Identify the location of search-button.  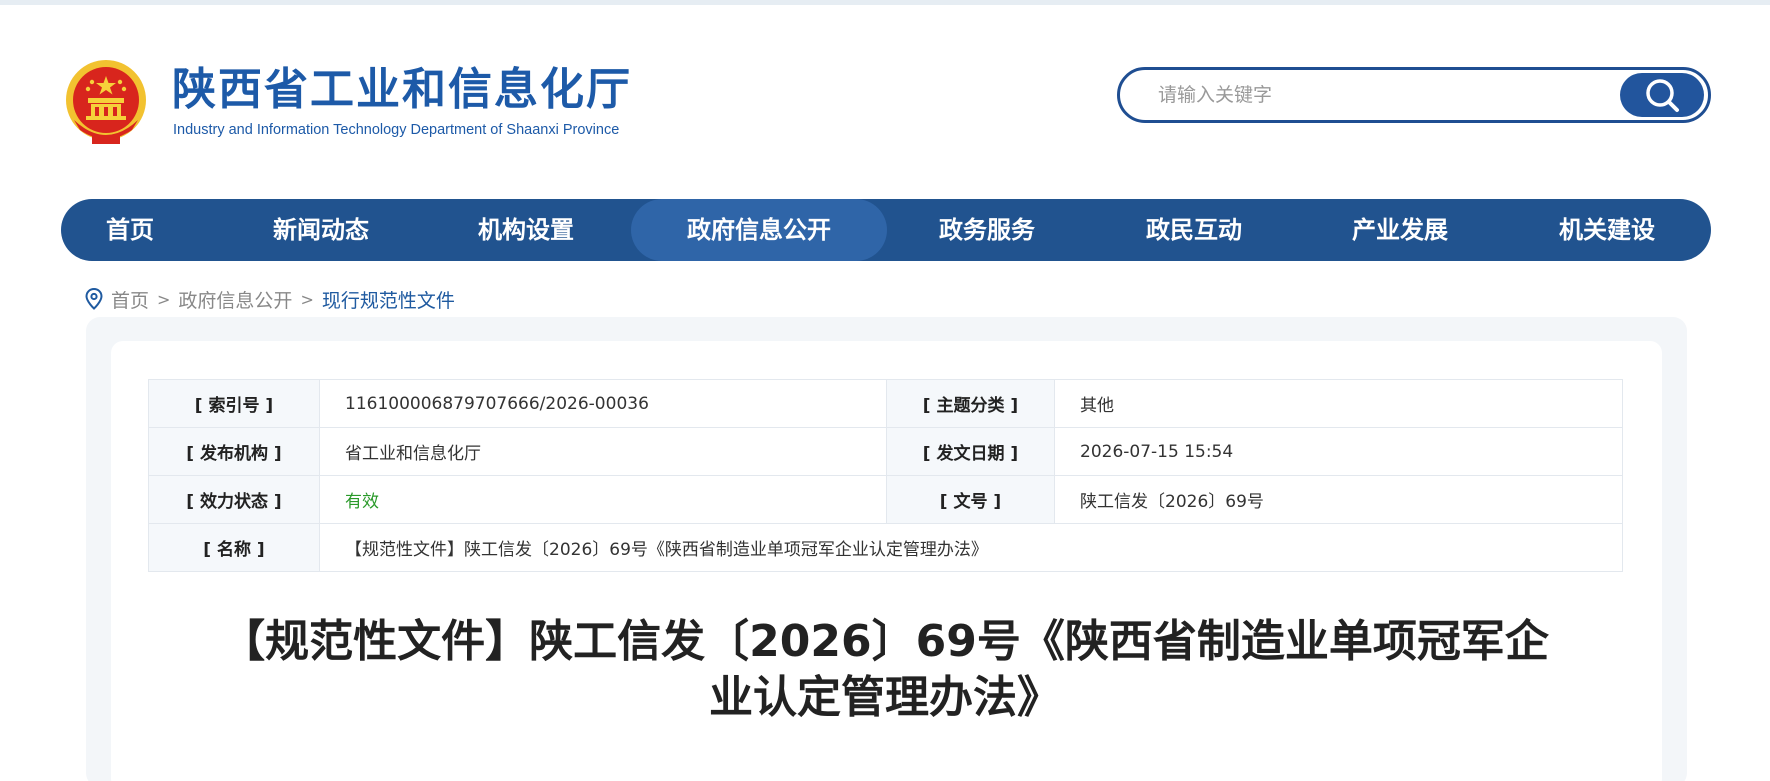
(1662, 95).